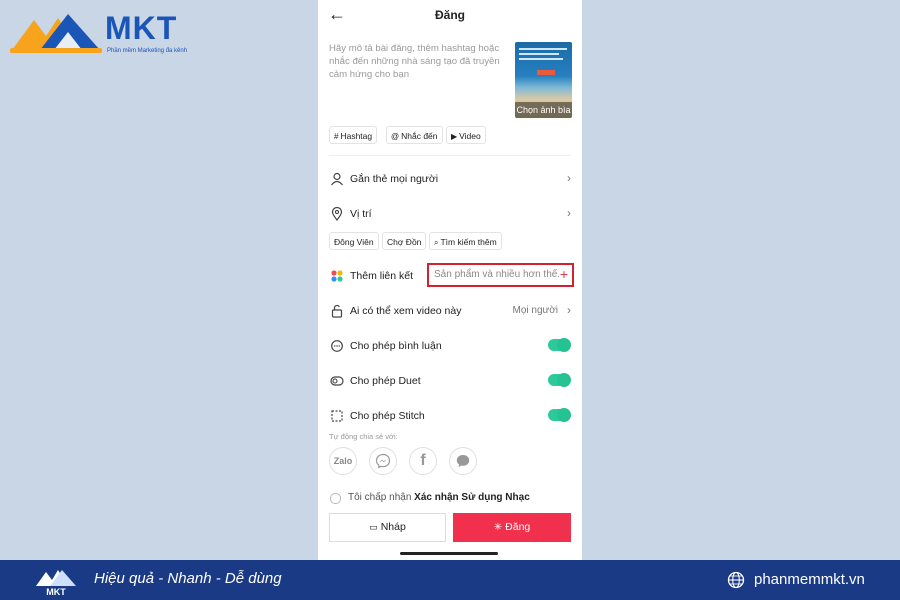 This screenshot has height=600, width=900. I want to click on post-button: ✳ Đăng, so click(512, 527).